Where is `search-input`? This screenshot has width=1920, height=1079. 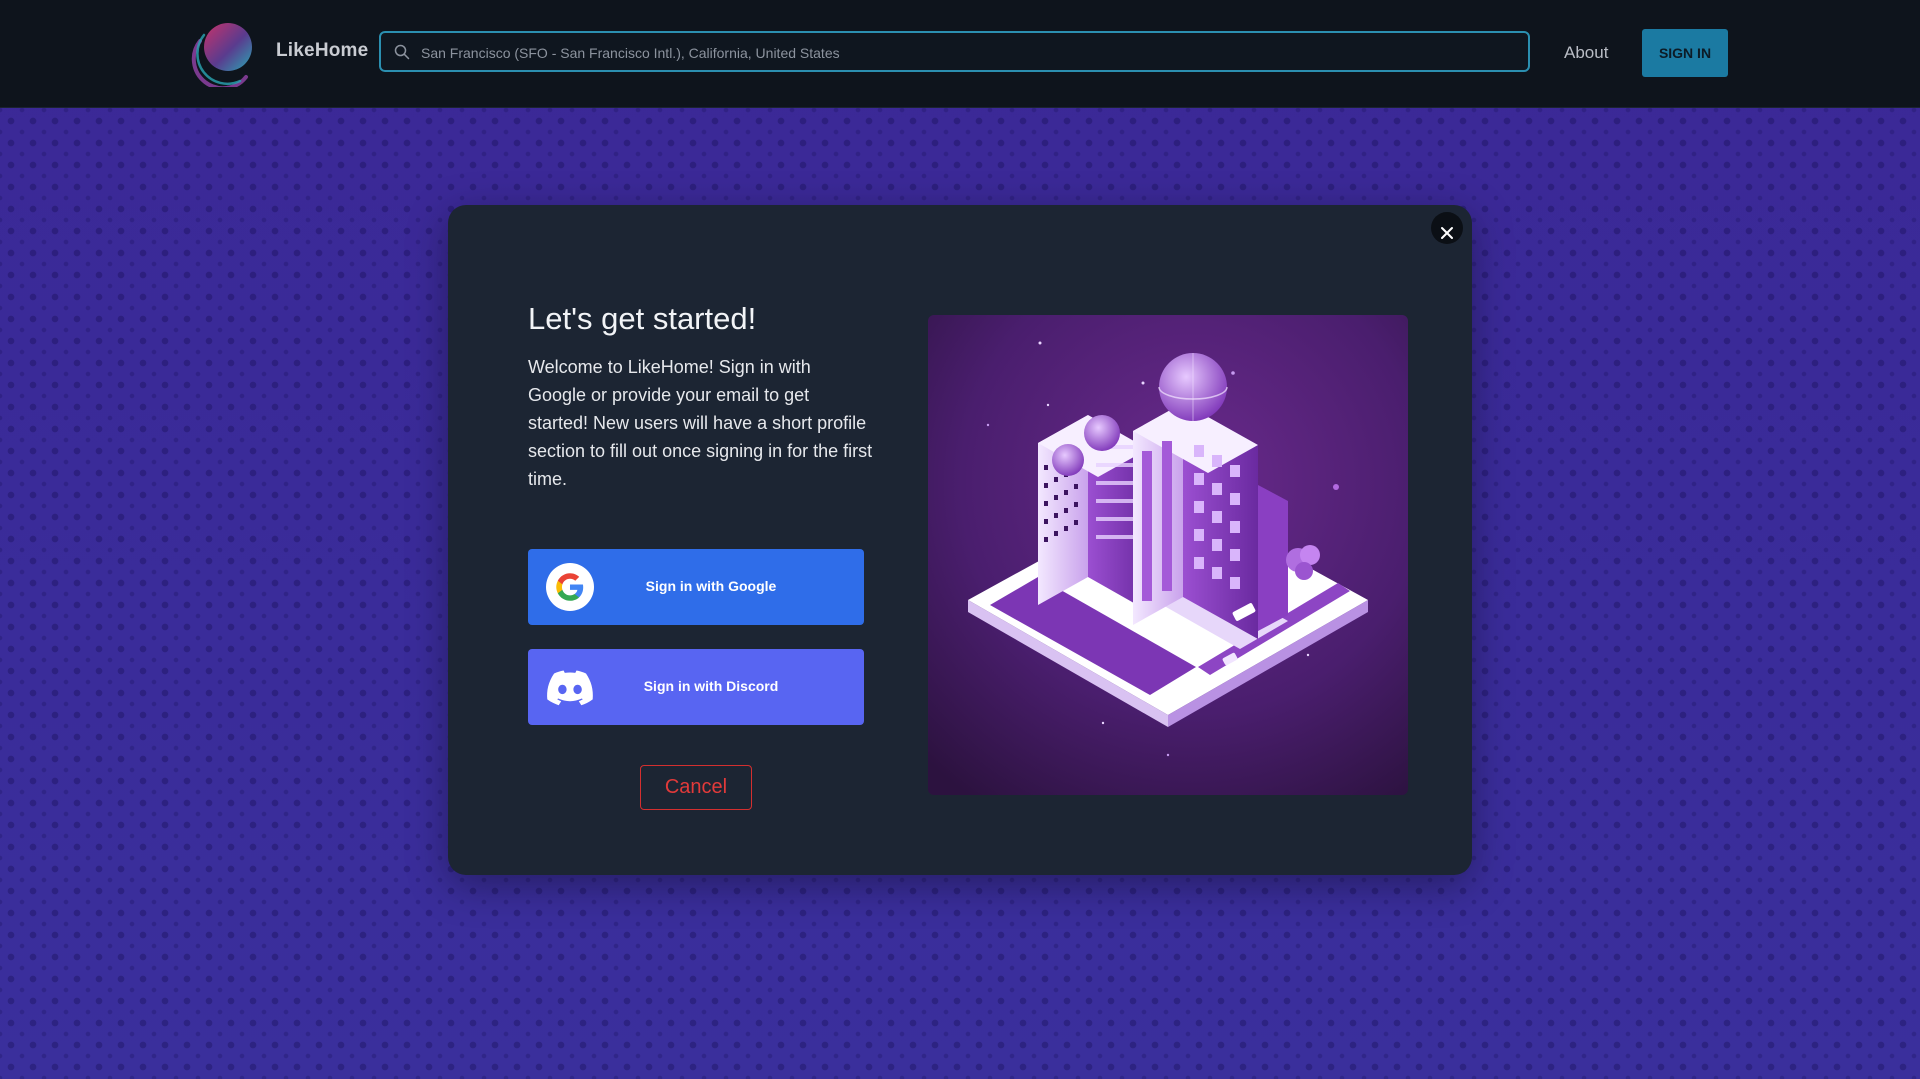
search-input is located at coordinates (971, 52).